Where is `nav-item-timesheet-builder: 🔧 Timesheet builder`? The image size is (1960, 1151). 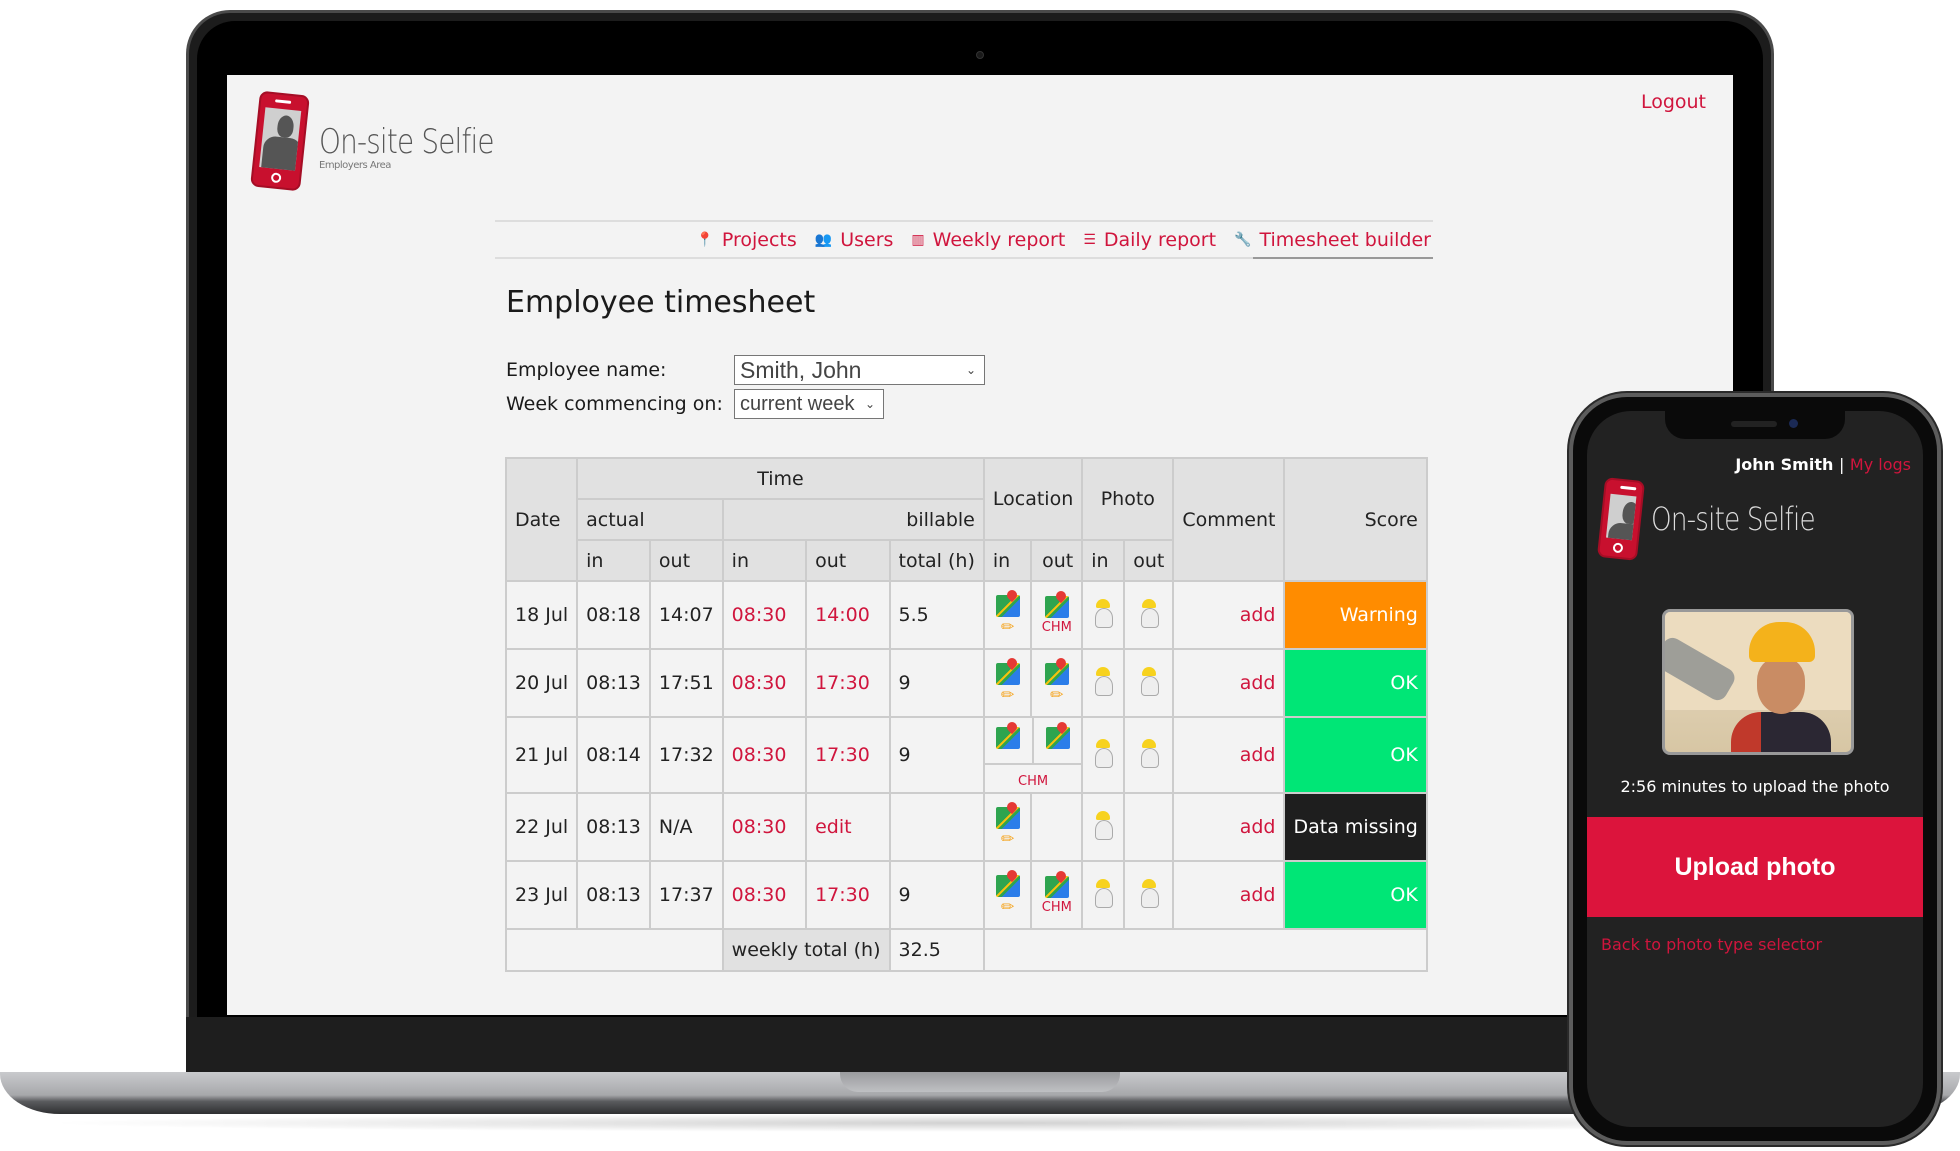
nav-item-timesheet-builder: 🔧 Timesheet builder is located at coordinates (1332, 240).